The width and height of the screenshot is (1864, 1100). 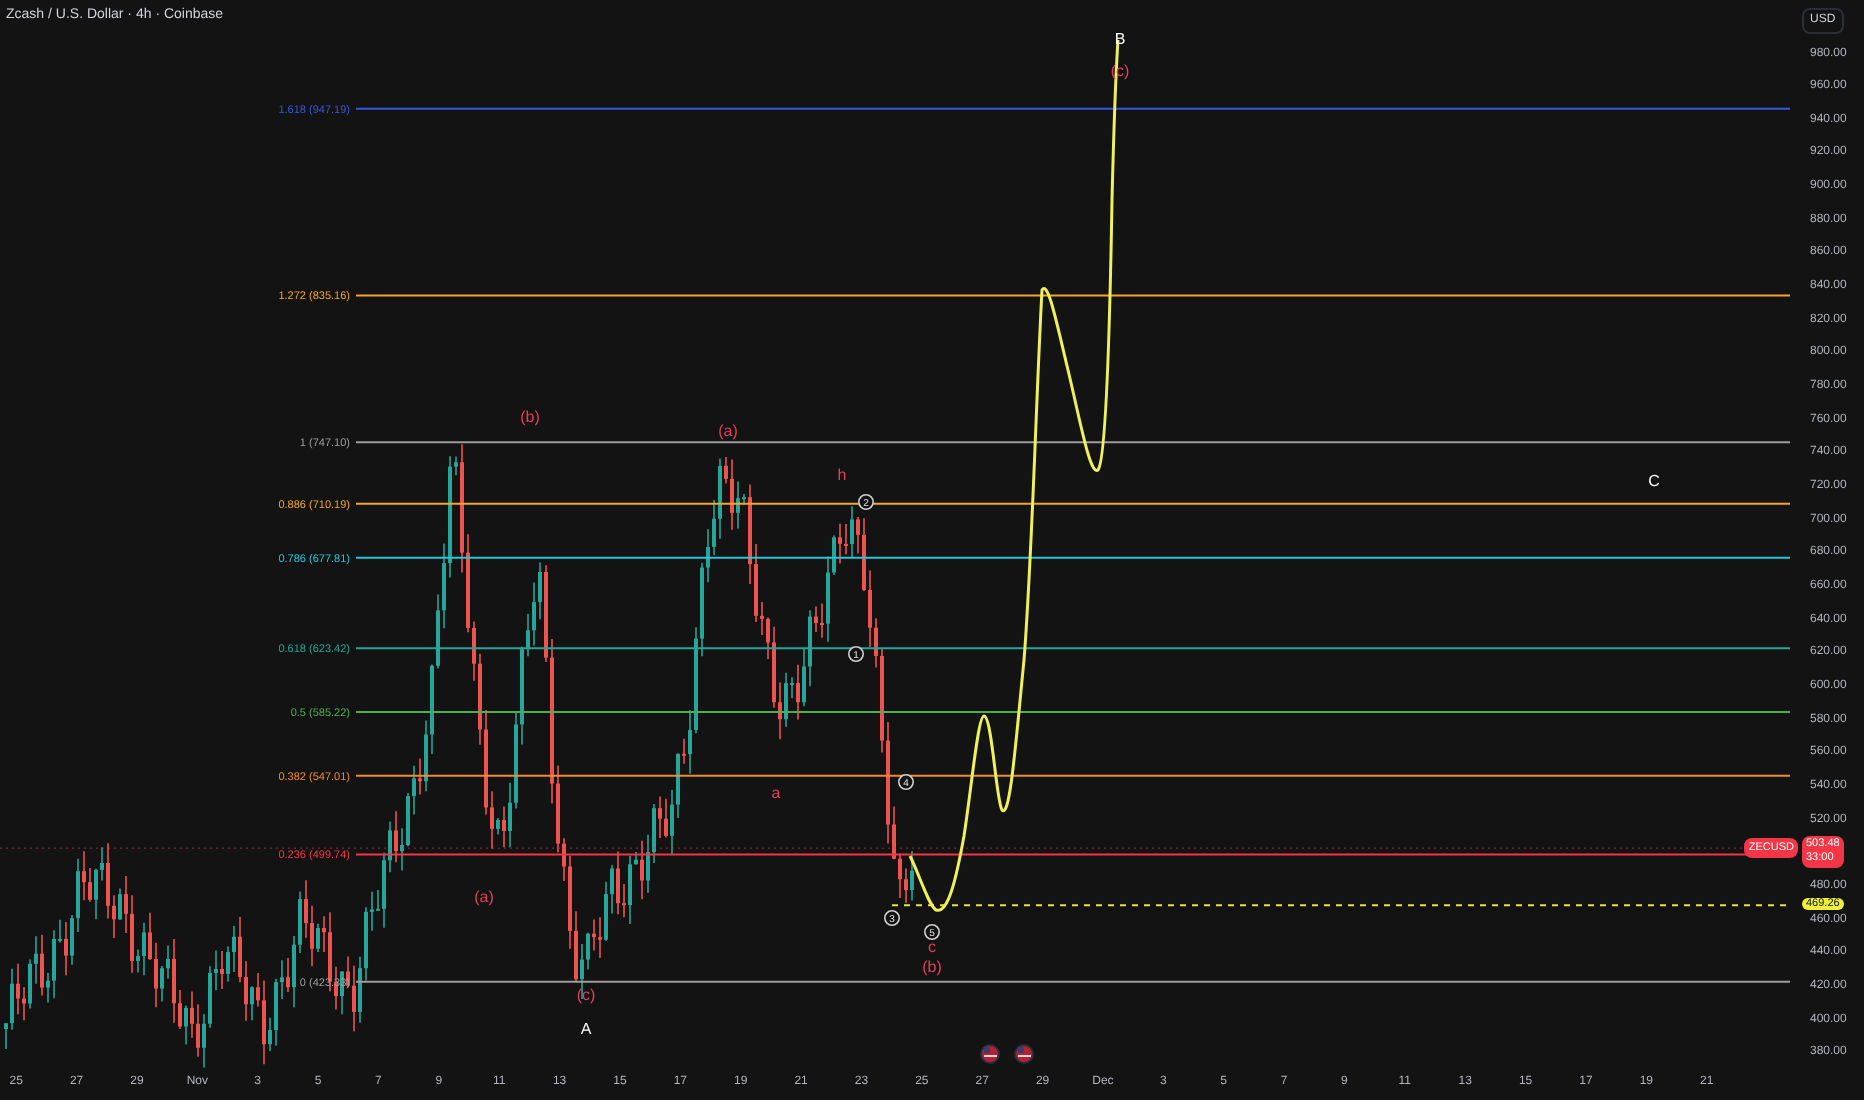 I want to click on wave-label: C, so click(x=1654, y=481).